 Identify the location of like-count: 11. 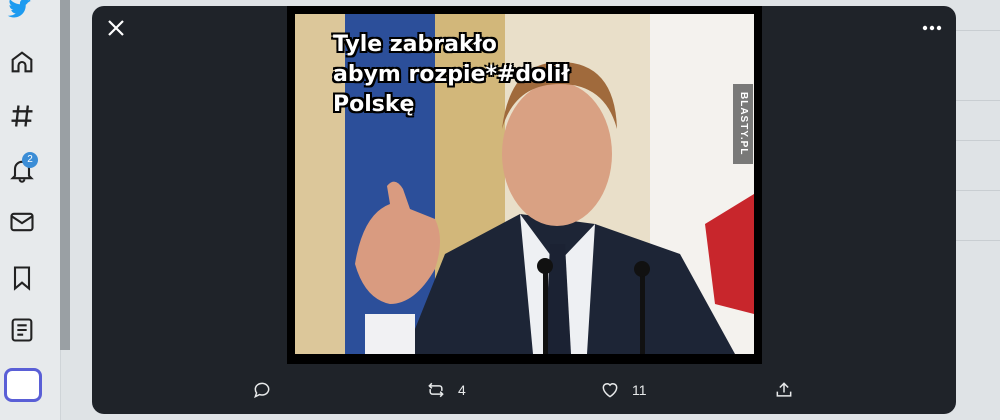
(639, 390).